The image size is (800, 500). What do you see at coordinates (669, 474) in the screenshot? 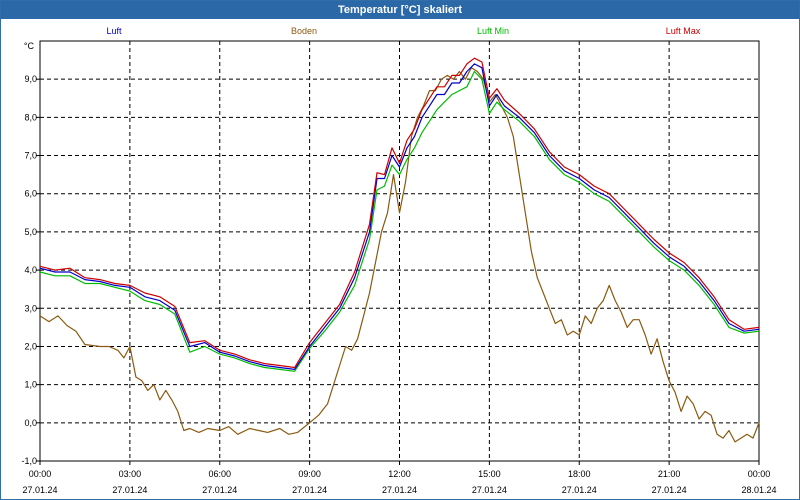
I see `x-tick-time: 21:00` at bounding box center [669, 474].